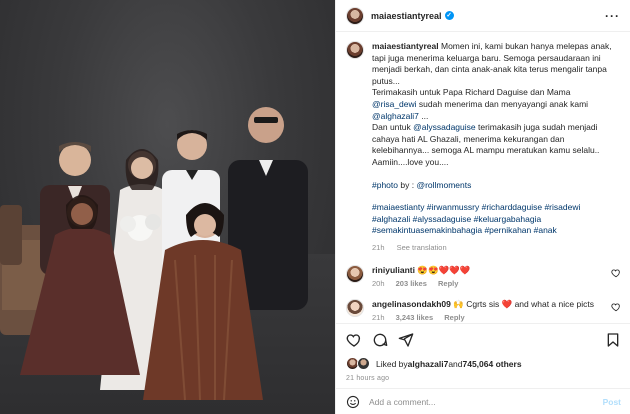 The image size is (630, 414). I want to click on caption-paragraph-3a: Dan untuk, so click(393, 127).